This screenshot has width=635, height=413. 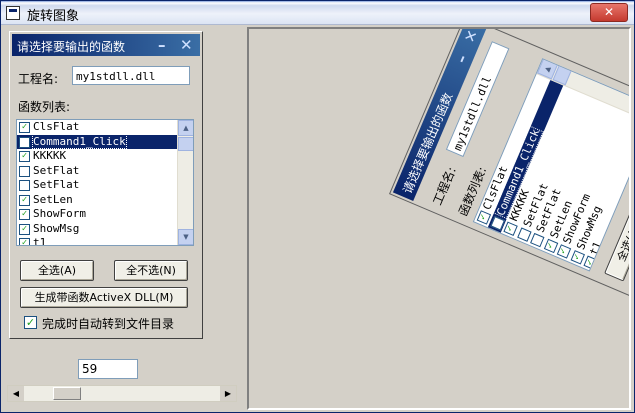 What do you see at coordinates (50, 155) in the screenshot?
I see `function-name: KKKKK` at bounding box center [50, 155].